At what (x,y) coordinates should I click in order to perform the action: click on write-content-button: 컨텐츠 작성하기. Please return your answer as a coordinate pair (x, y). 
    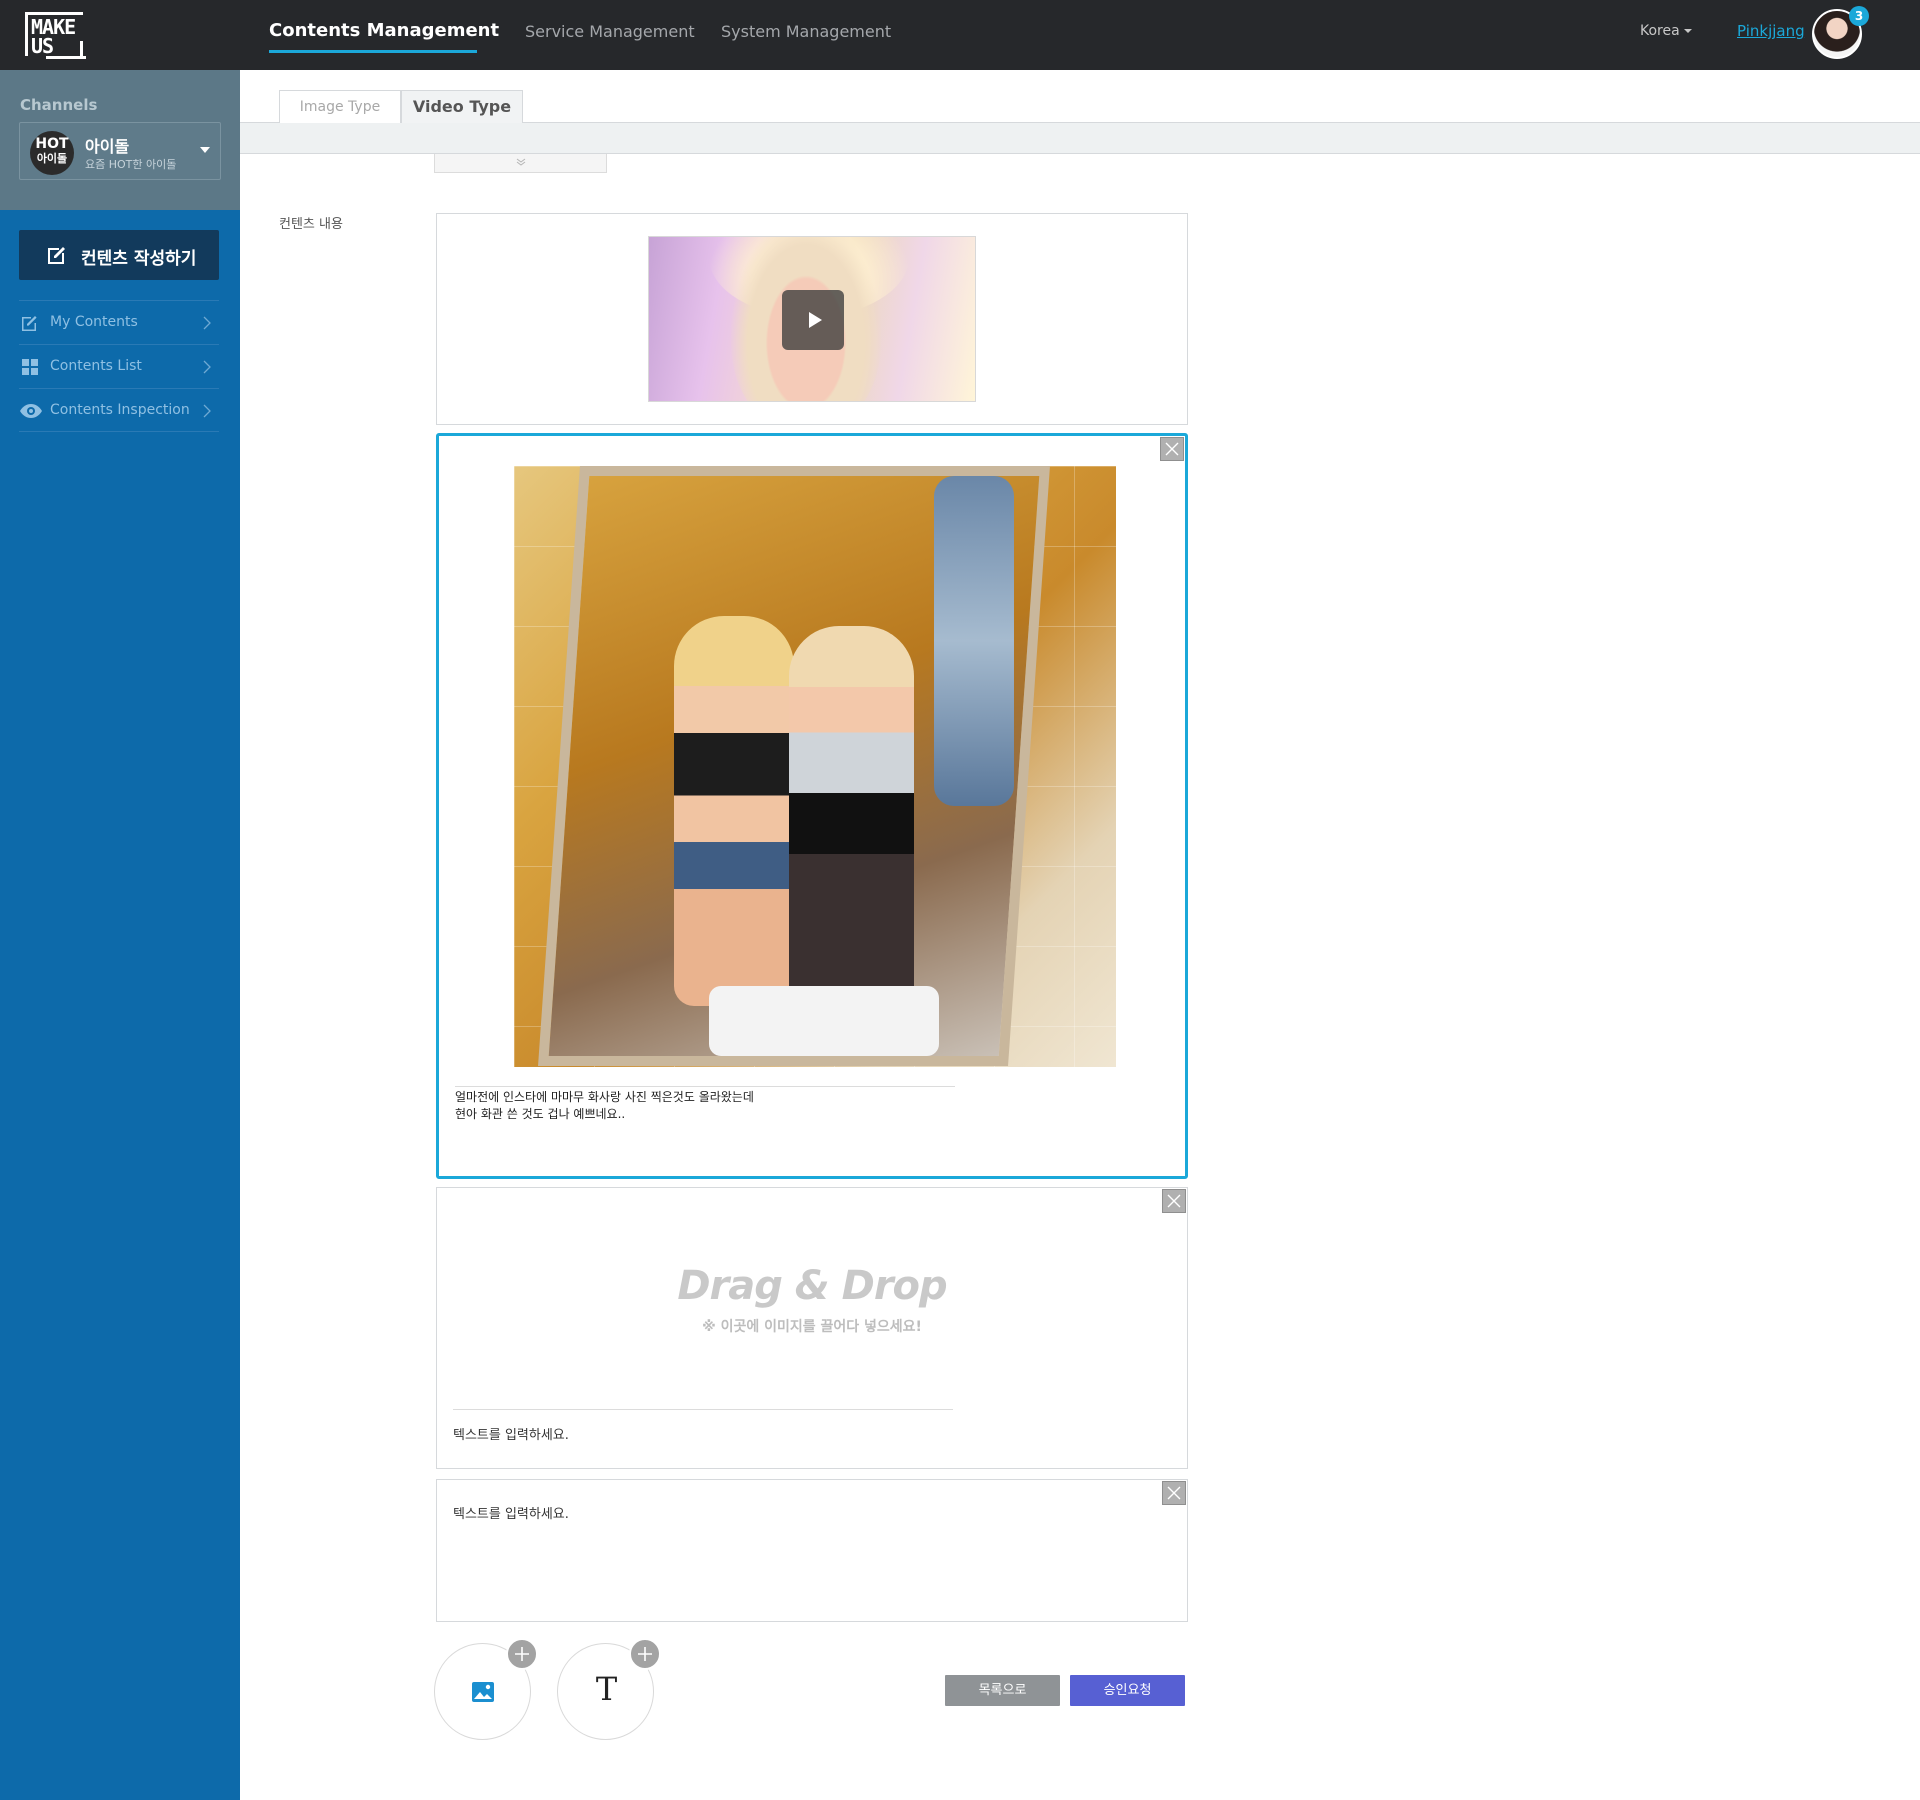
    Looking at the image, I should click on (119, 255).